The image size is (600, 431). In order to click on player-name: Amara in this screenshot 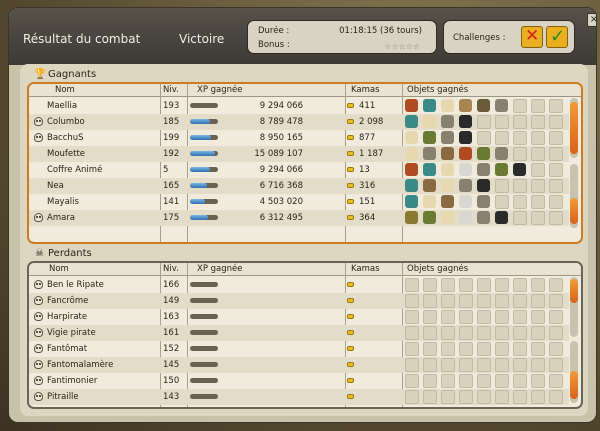, I will do `click(61, 218)`.